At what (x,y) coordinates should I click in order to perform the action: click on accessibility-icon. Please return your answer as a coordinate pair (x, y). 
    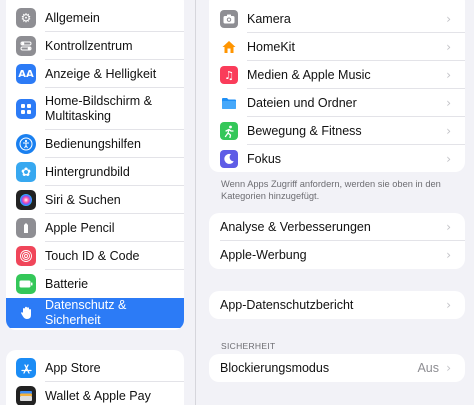
    Looking at the image, I should click on (26, 144).